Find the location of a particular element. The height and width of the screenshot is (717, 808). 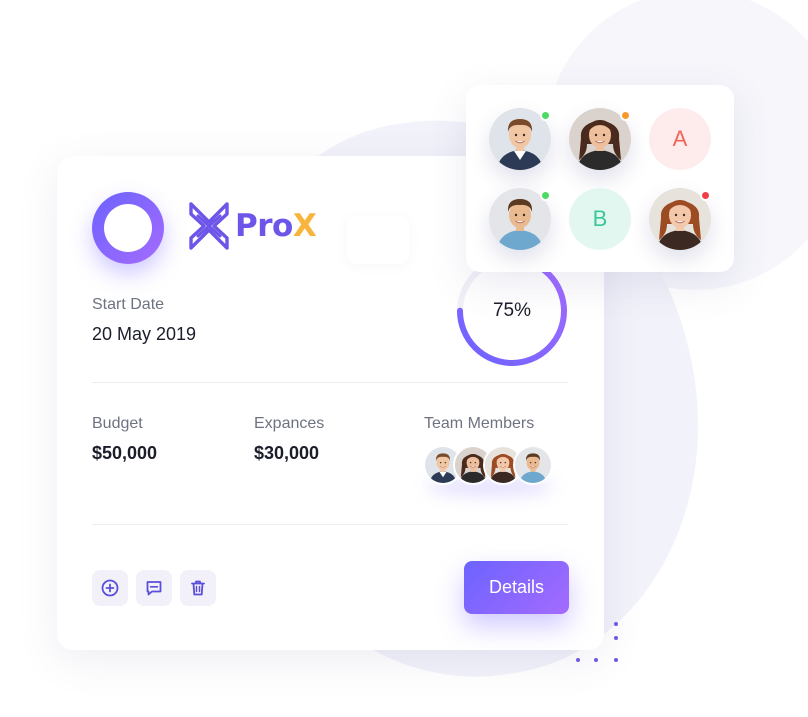

budget-label: Budget is located at coordinates (117, 423).